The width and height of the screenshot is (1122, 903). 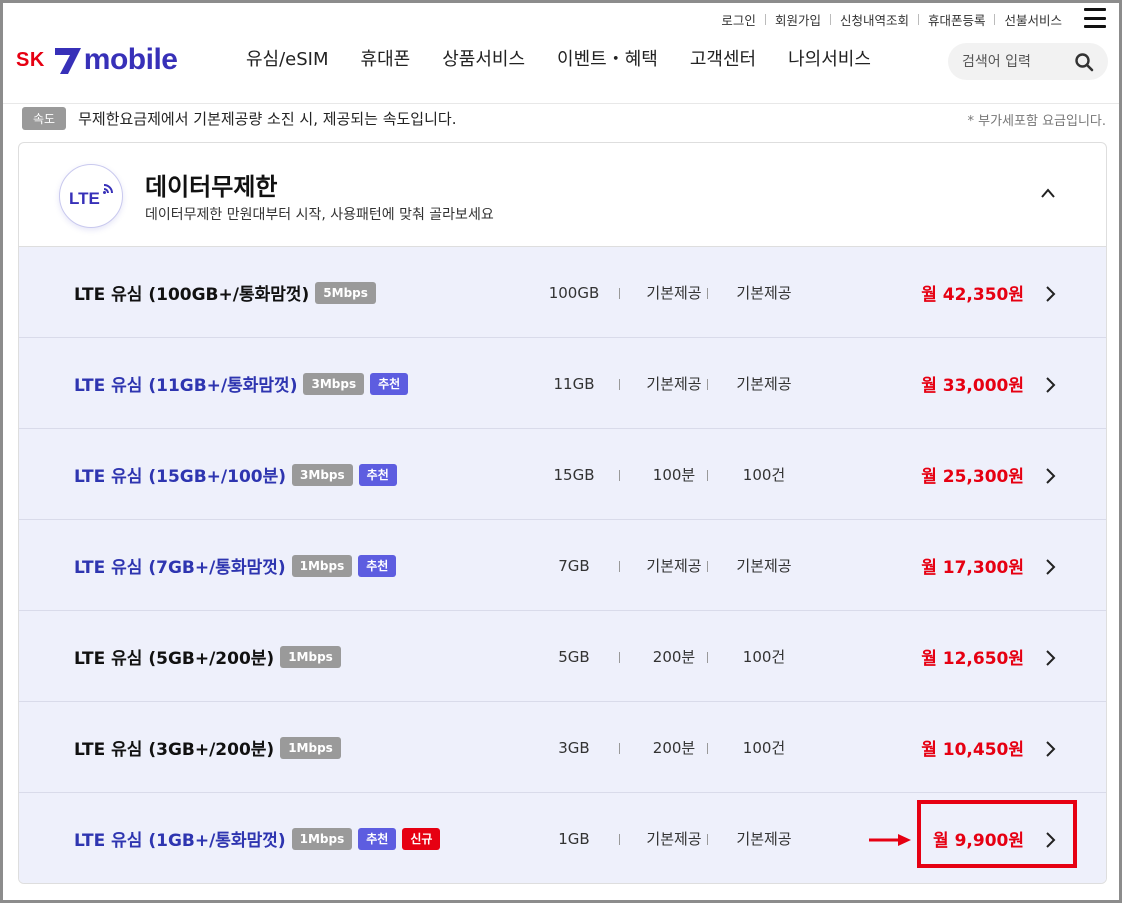 I want to click on search-box, so click(x=1028, y=61).